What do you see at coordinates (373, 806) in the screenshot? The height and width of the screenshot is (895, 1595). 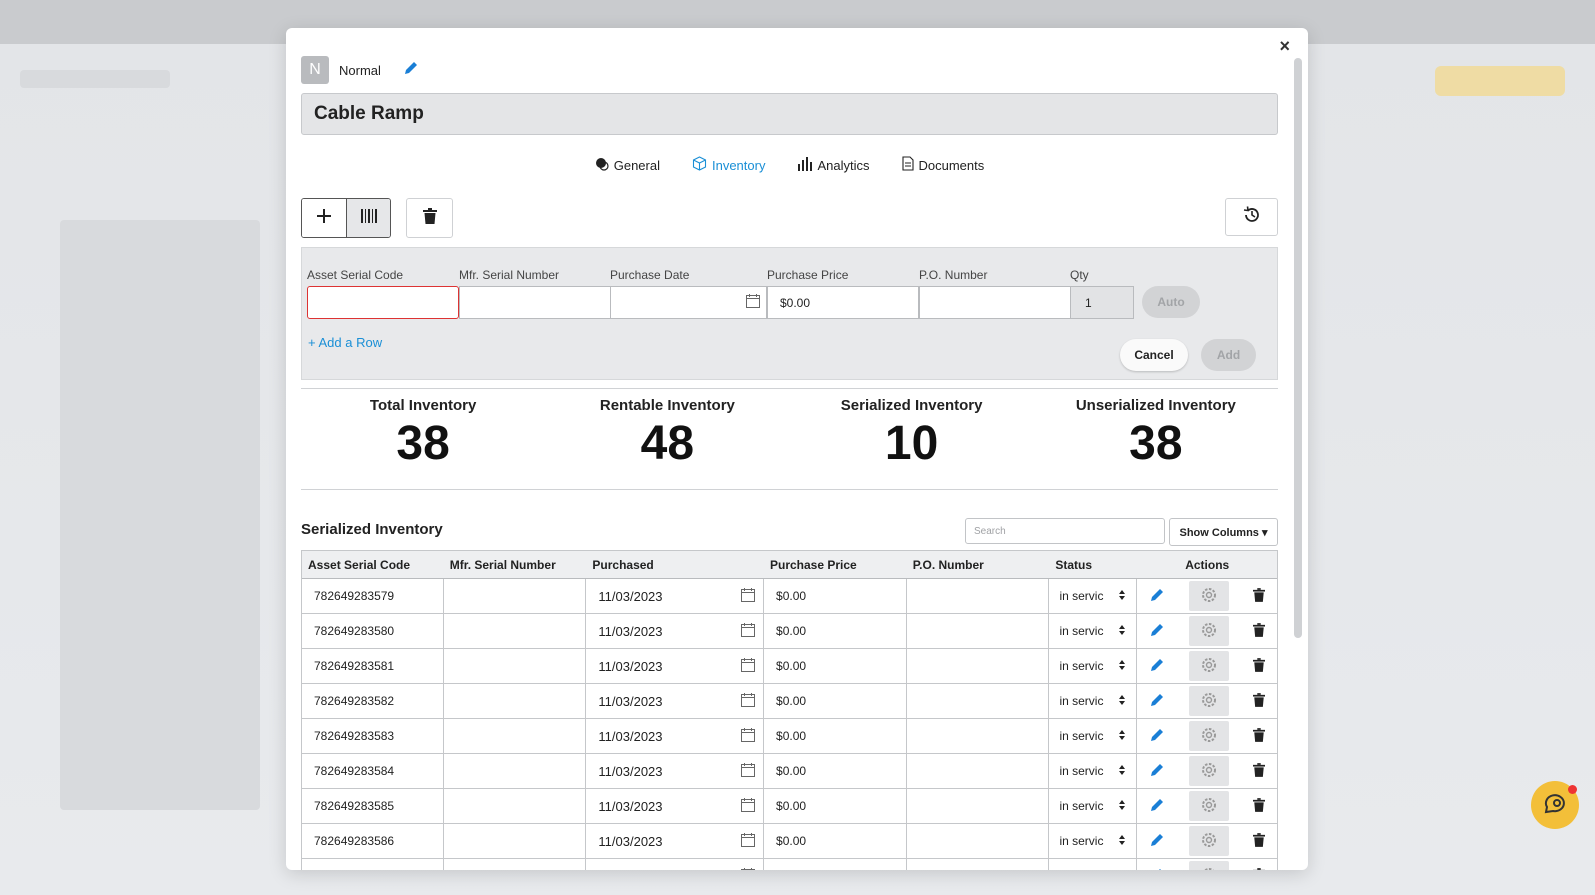 I see `asset-serial-cell: 782649283585` at bounding box center [373, 806].